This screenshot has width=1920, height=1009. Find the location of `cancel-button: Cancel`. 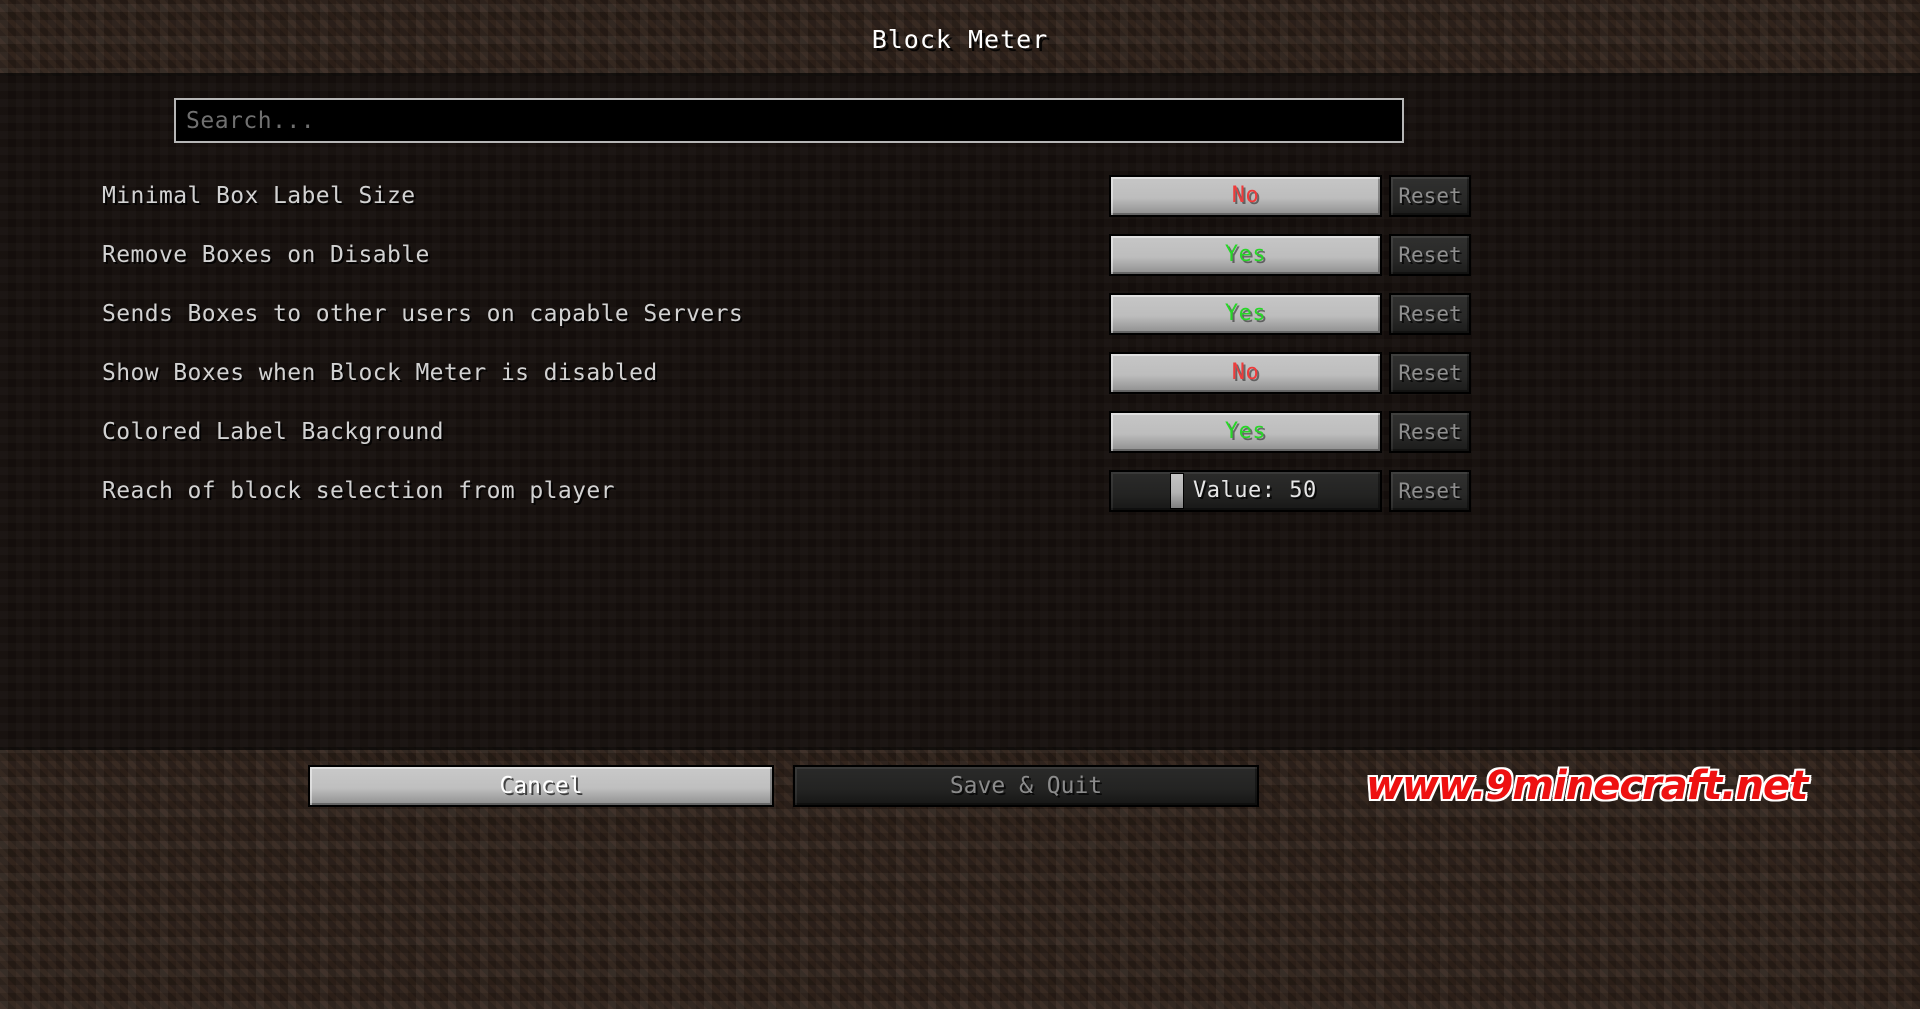

cancel-button: Cancel is located at coordinates (541, 786).